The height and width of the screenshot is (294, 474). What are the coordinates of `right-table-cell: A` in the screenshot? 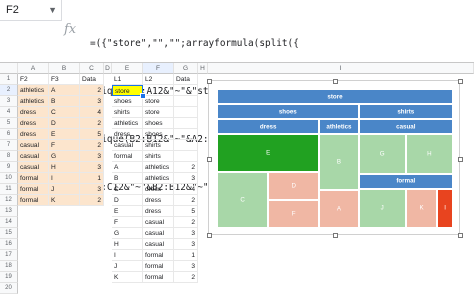 It's located at (127, 167).